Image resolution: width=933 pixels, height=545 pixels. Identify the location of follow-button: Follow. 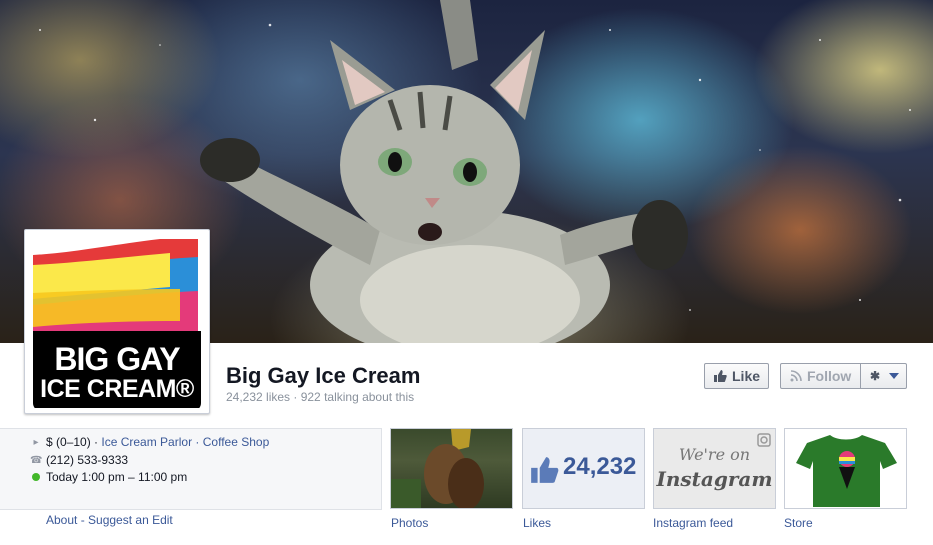
(820, 376).